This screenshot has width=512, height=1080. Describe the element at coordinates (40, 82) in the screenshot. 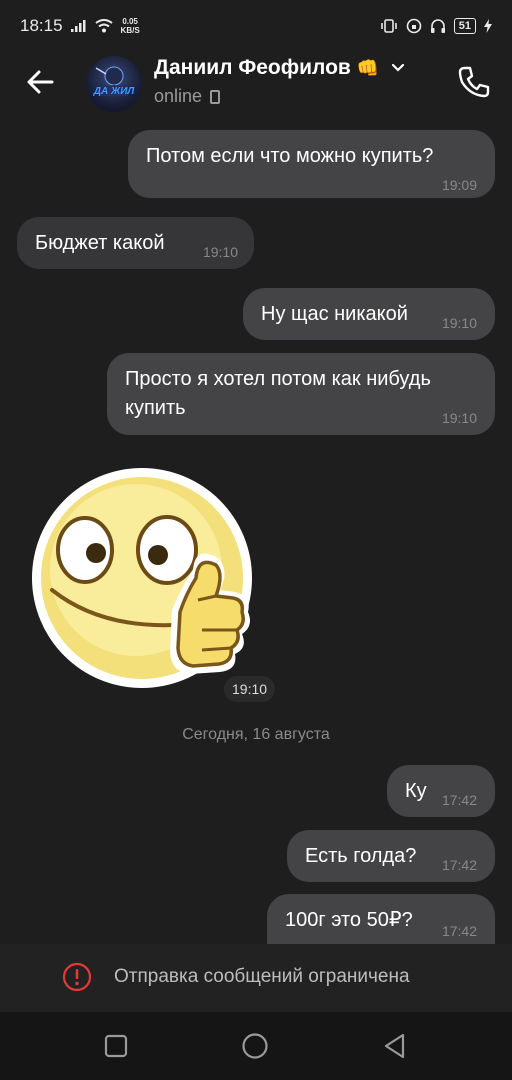

I see `back-arrow-icon` at that location.